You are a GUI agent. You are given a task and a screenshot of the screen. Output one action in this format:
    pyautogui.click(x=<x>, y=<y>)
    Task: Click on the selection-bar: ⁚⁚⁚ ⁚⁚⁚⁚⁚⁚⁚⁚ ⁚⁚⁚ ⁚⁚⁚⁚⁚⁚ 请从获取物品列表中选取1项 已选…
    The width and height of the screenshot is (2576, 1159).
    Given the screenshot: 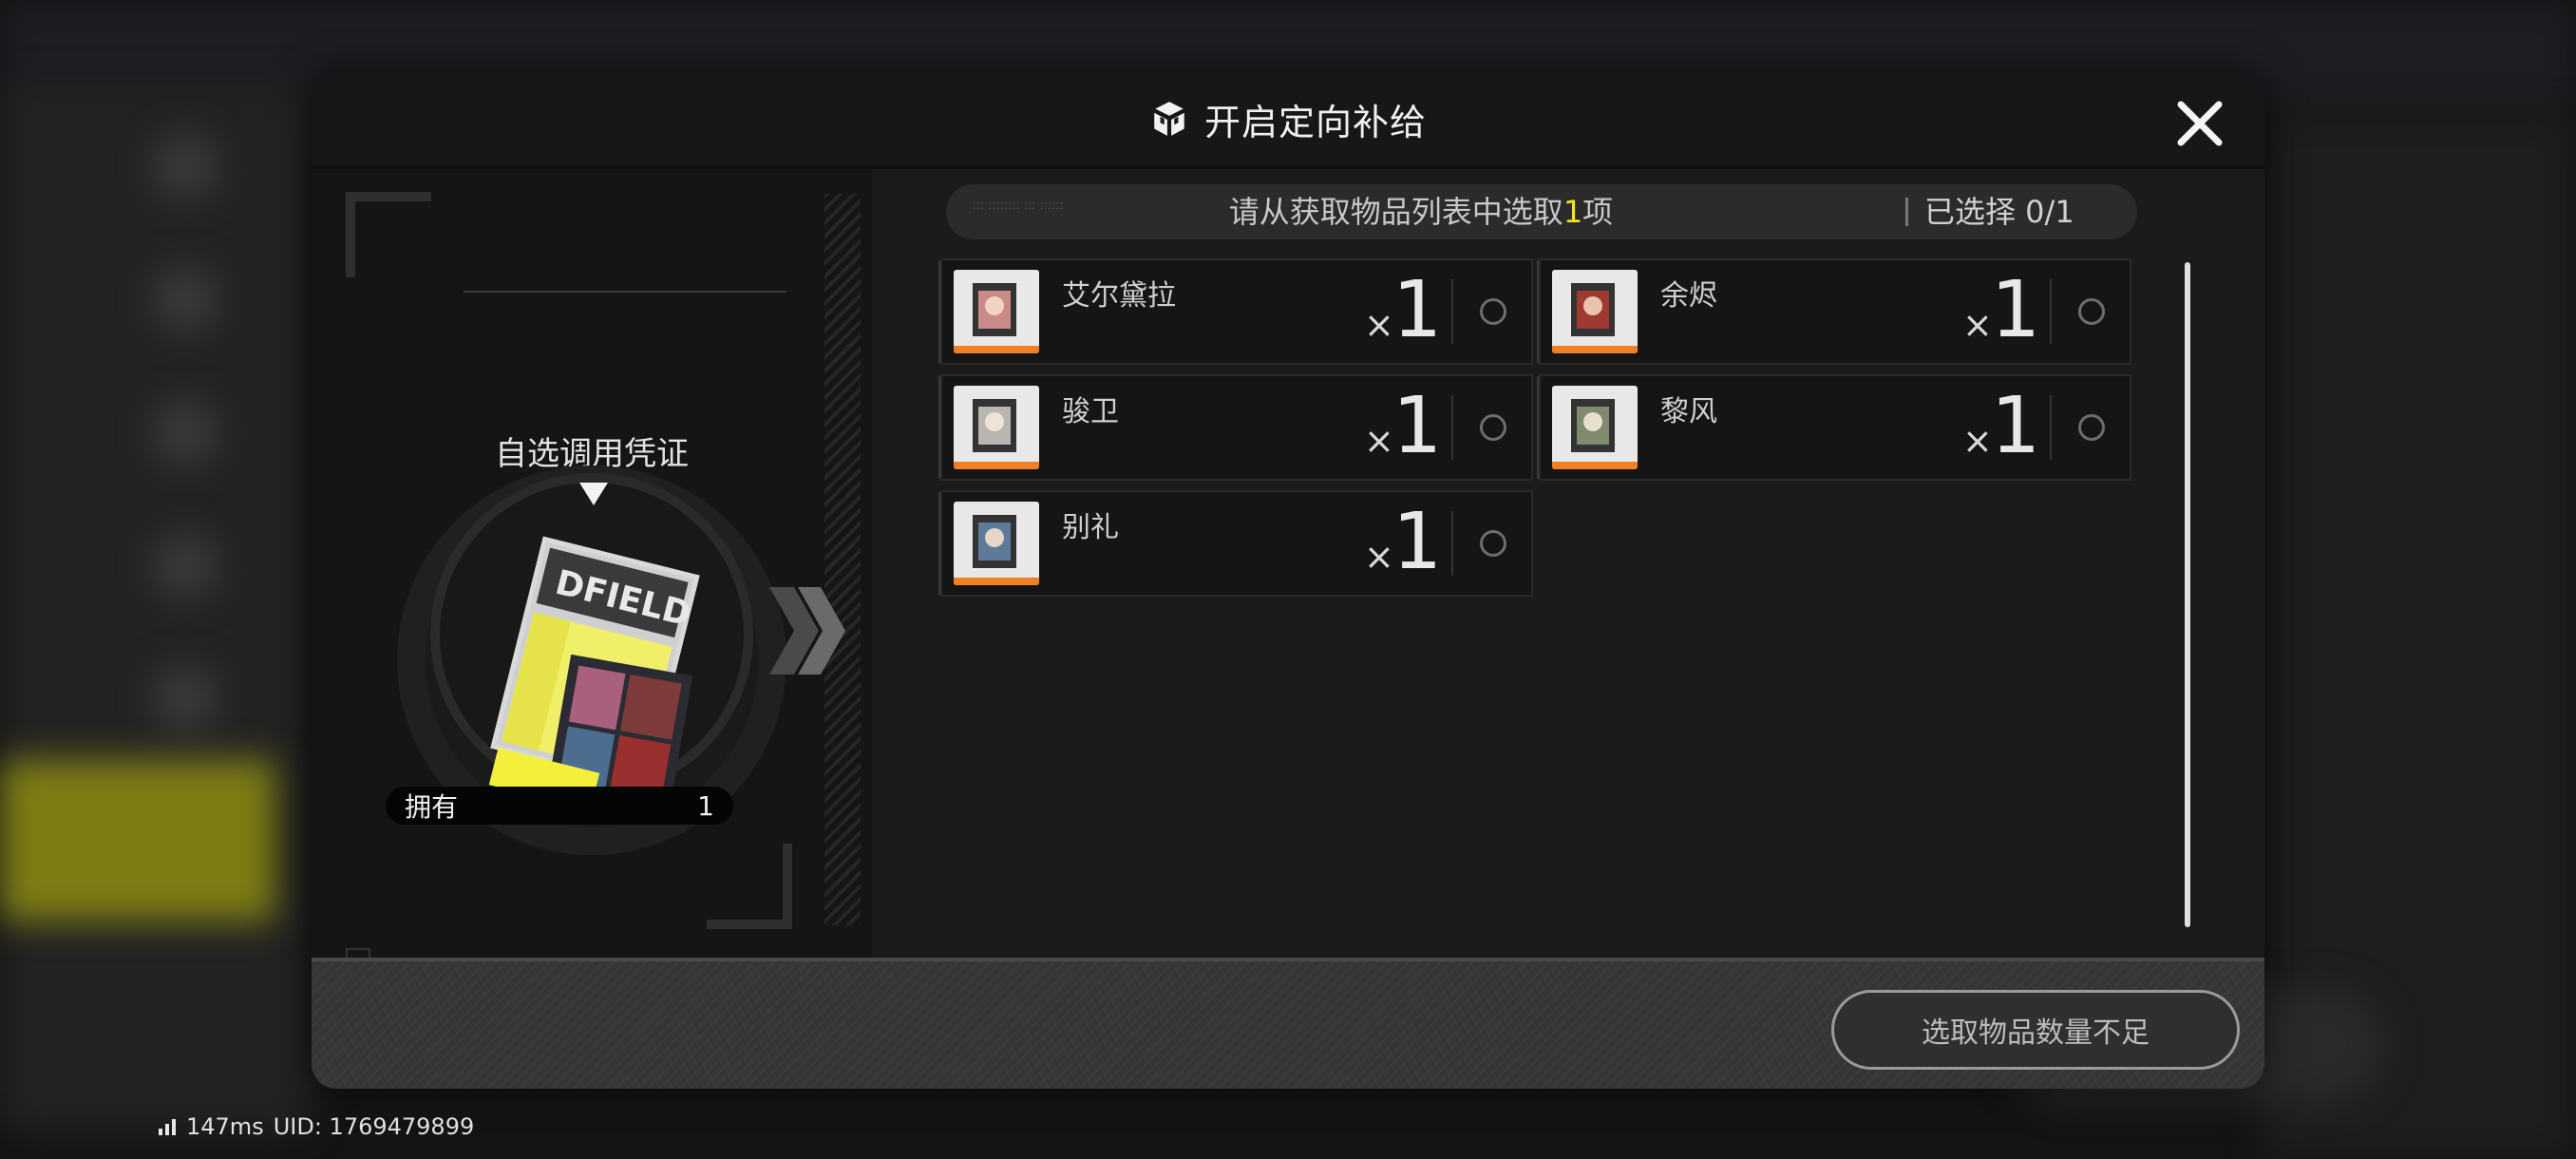 What is the action you would take?
    pyautogui.click(x=1541, y=211)
    